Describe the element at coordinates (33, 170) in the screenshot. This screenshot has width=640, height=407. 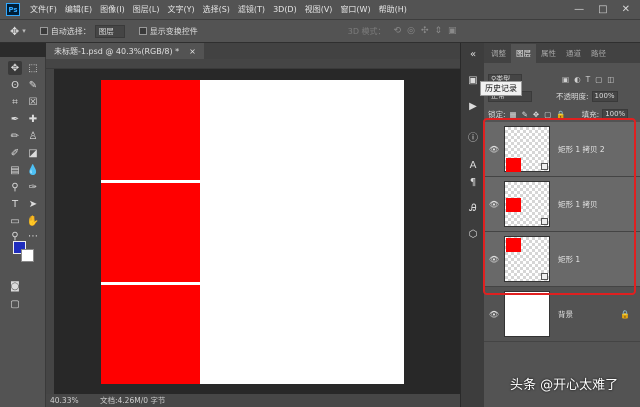
I see `blur-tool-icon: 💧` at that location.